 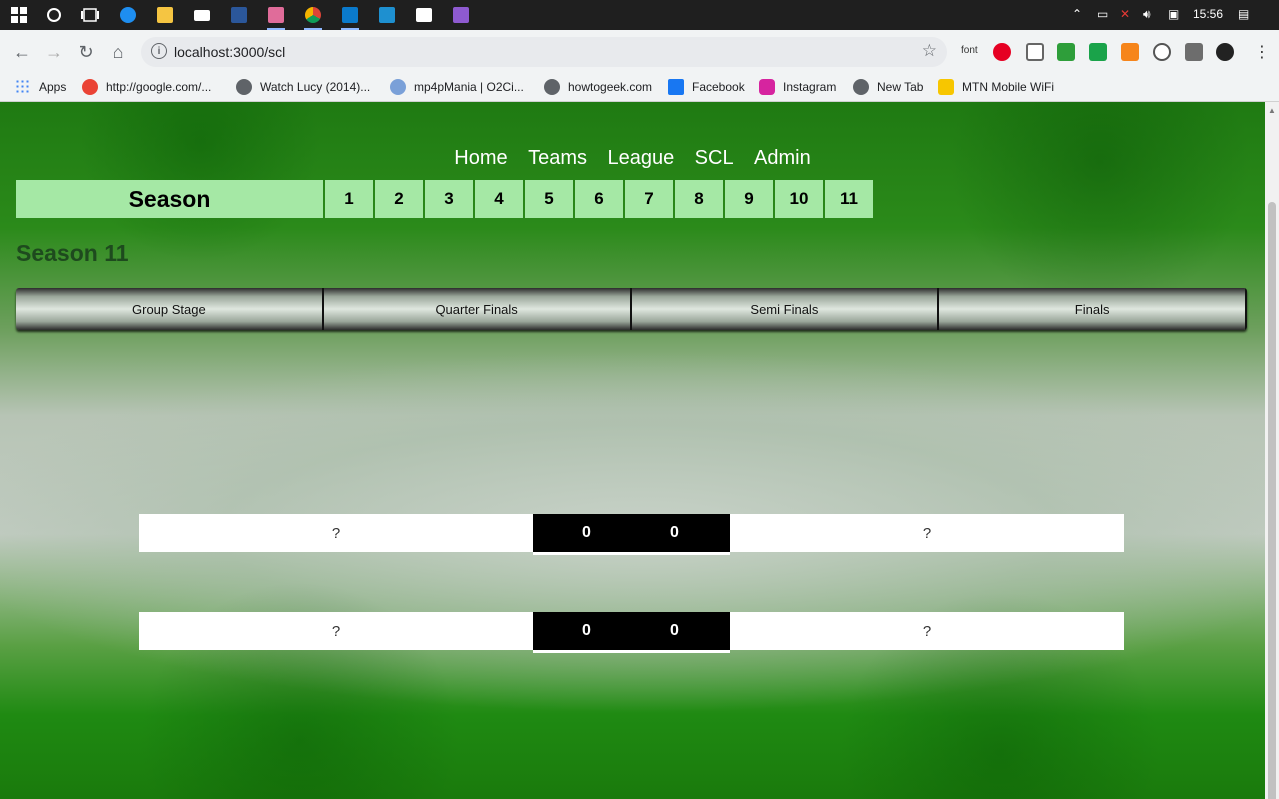 I want to click on tray-app-icon: ▣, so click(x=1173, y=14).